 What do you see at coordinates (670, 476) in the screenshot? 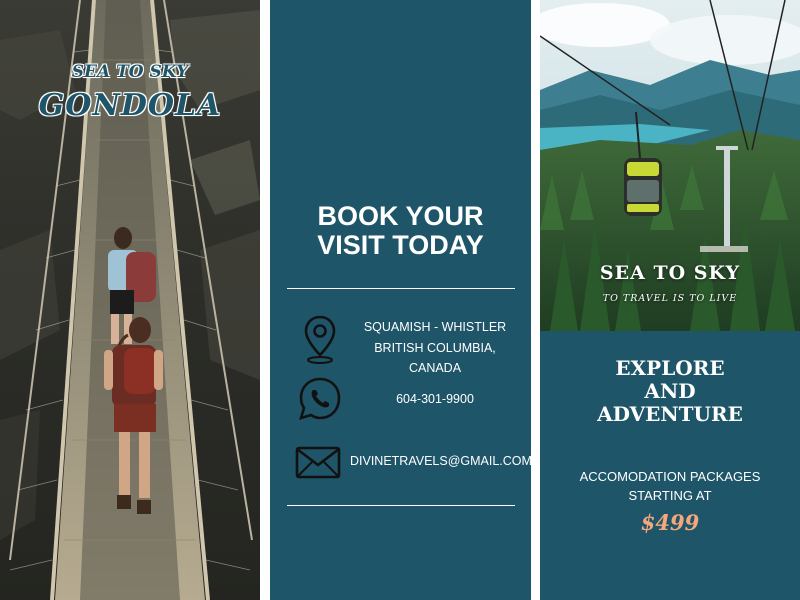
I see `packages-line1: ACCOMODATION PACKAGES` at bounding box center [670, 476].